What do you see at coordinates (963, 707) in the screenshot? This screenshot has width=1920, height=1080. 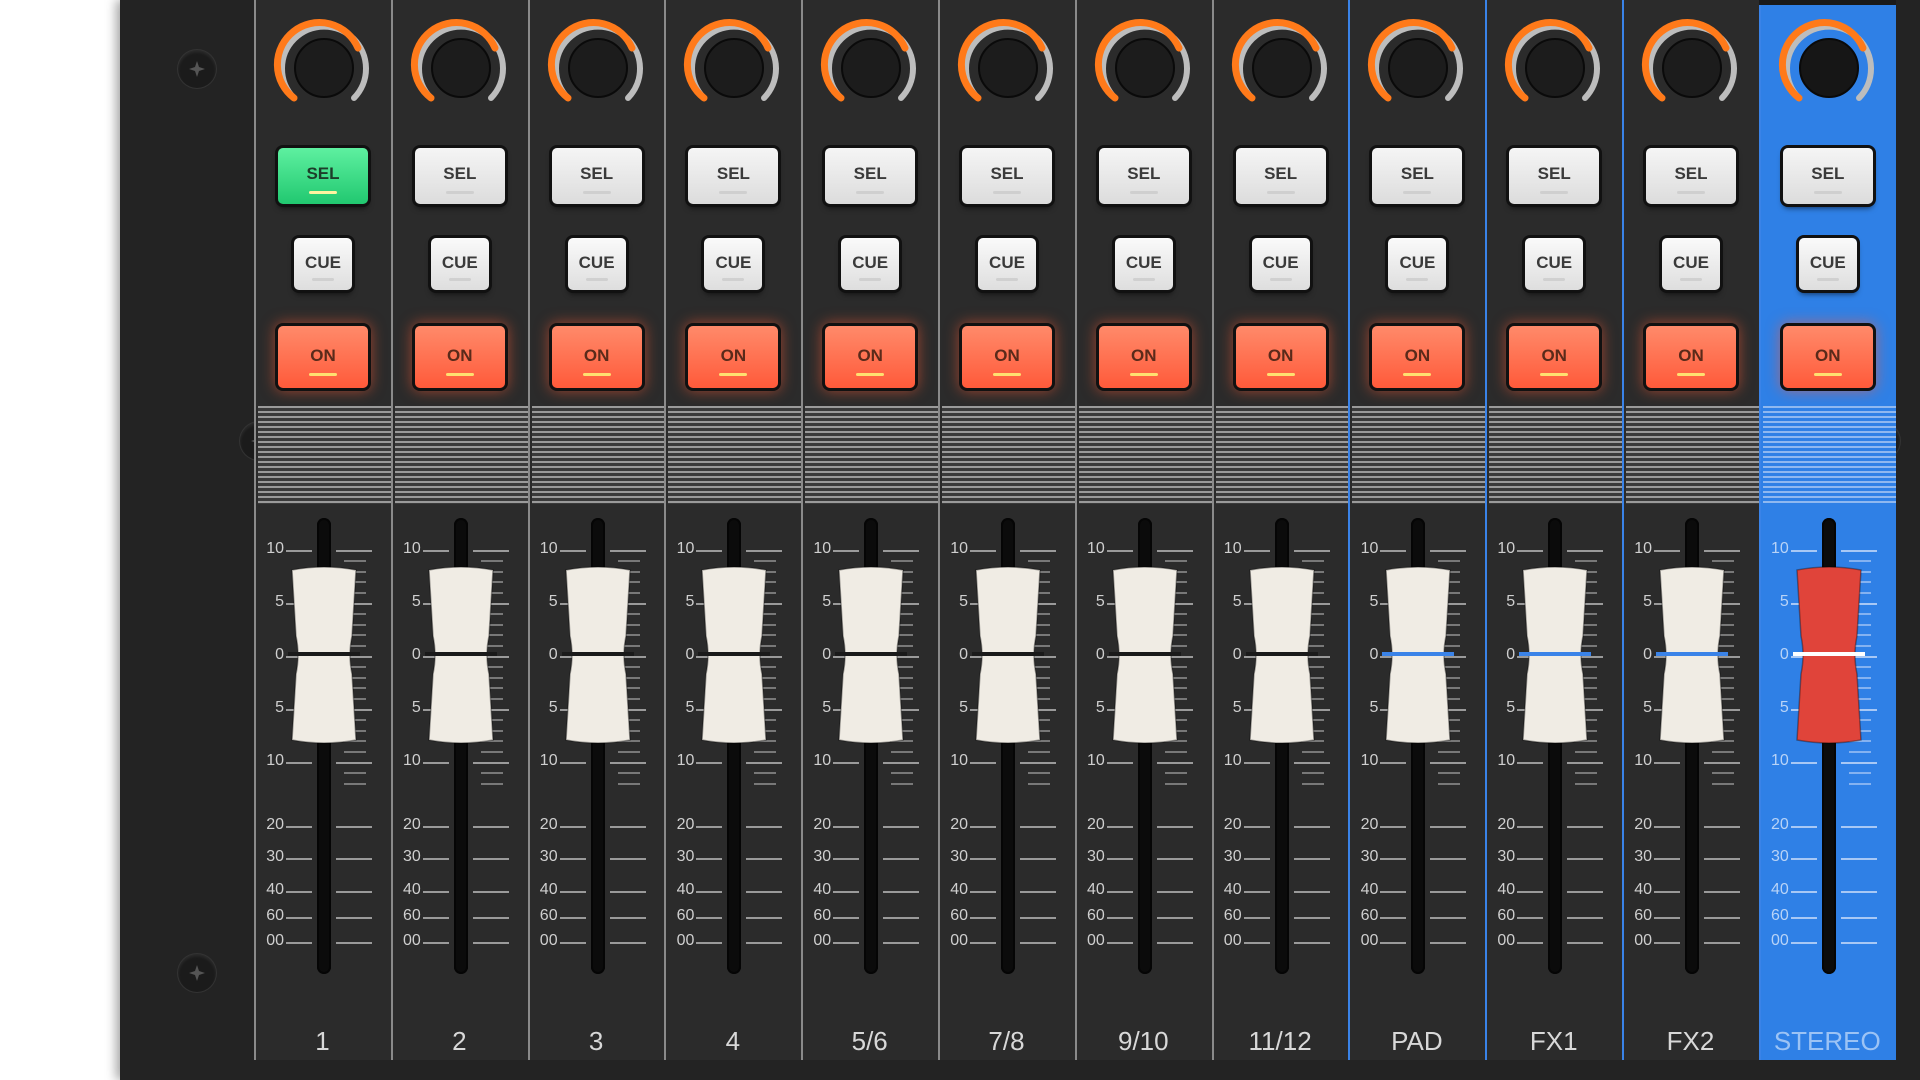 I see `scale-label: 5` at bounding box center [963, 707].